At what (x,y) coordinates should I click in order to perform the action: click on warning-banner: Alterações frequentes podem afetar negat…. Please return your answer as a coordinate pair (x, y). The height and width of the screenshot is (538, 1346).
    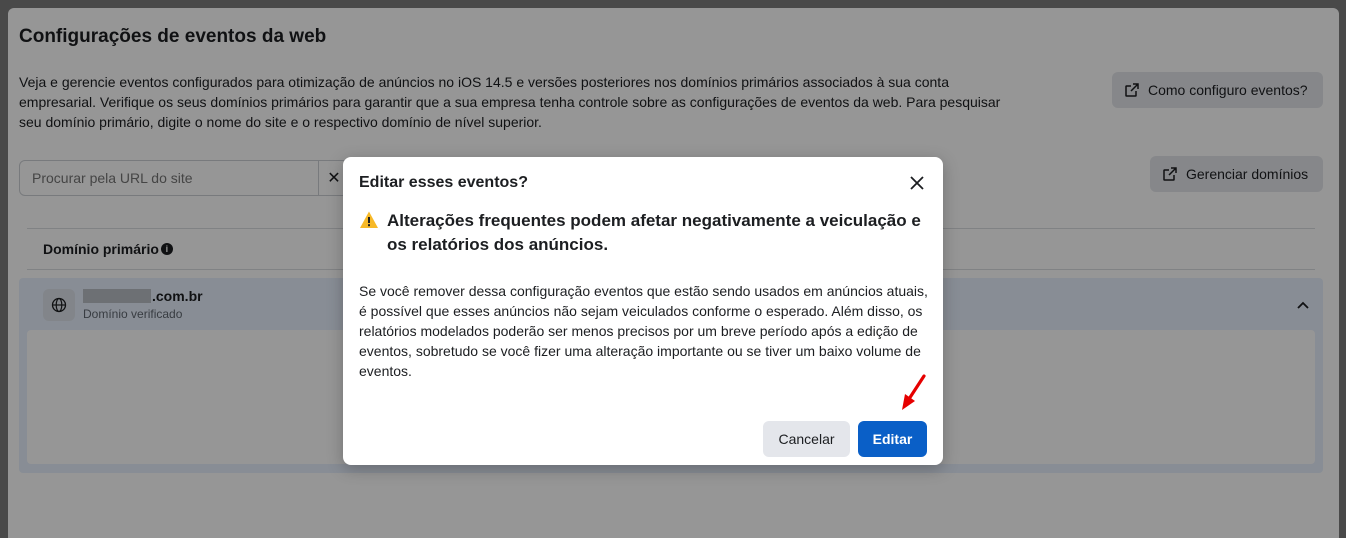
    Looking at the image, I should click on (644, 233).